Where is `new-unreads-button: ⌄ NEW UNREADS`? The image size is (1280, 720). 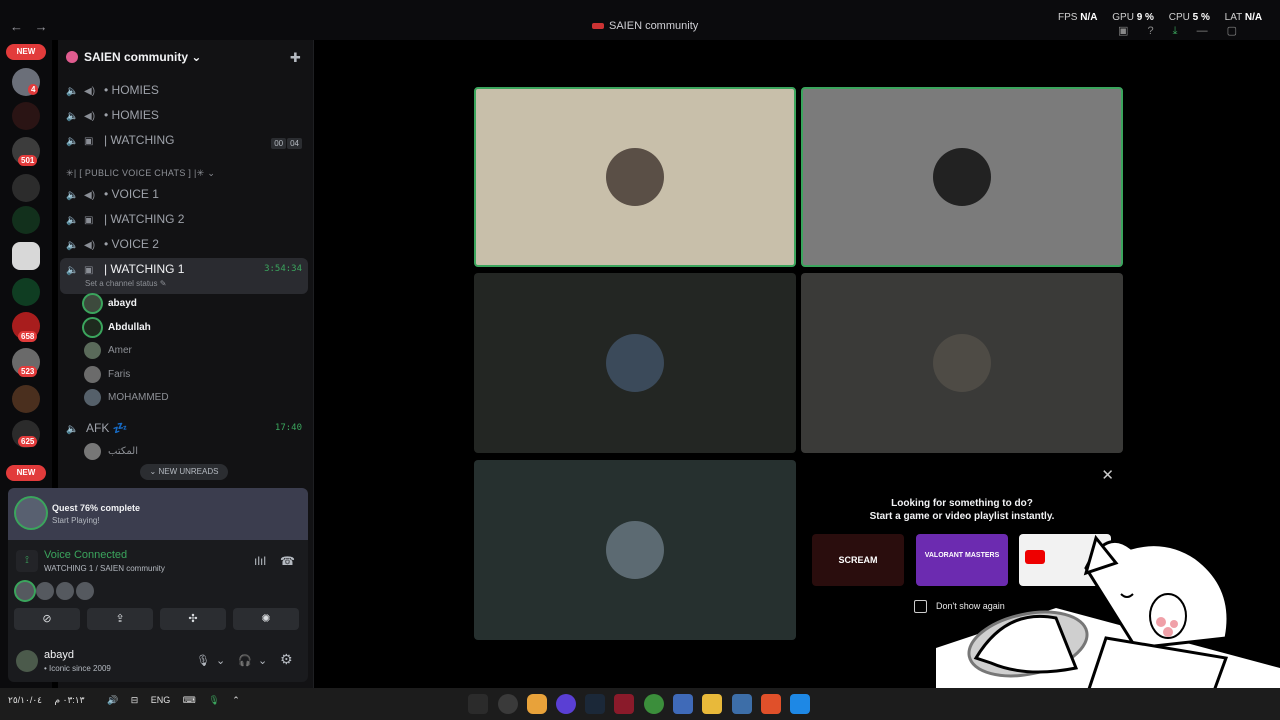 new-unreads-button: ⌄ NEW UNREADS is located at coordinates (184, 472).